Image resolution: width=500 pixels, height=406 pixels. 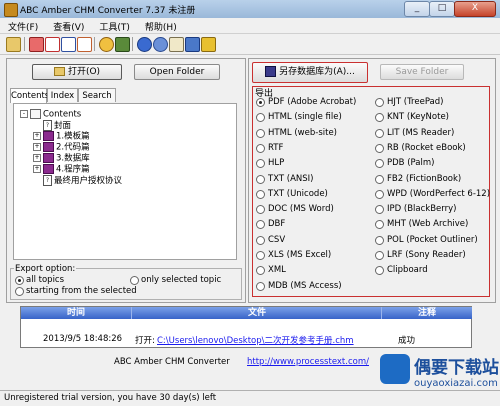 What do you see at coordinates (255, 340) in the screenshot?
I see `log-file-link: C:\Users\lenovo\Desktop\二次开发参考手册.chm` at bounding box center [255, 340].